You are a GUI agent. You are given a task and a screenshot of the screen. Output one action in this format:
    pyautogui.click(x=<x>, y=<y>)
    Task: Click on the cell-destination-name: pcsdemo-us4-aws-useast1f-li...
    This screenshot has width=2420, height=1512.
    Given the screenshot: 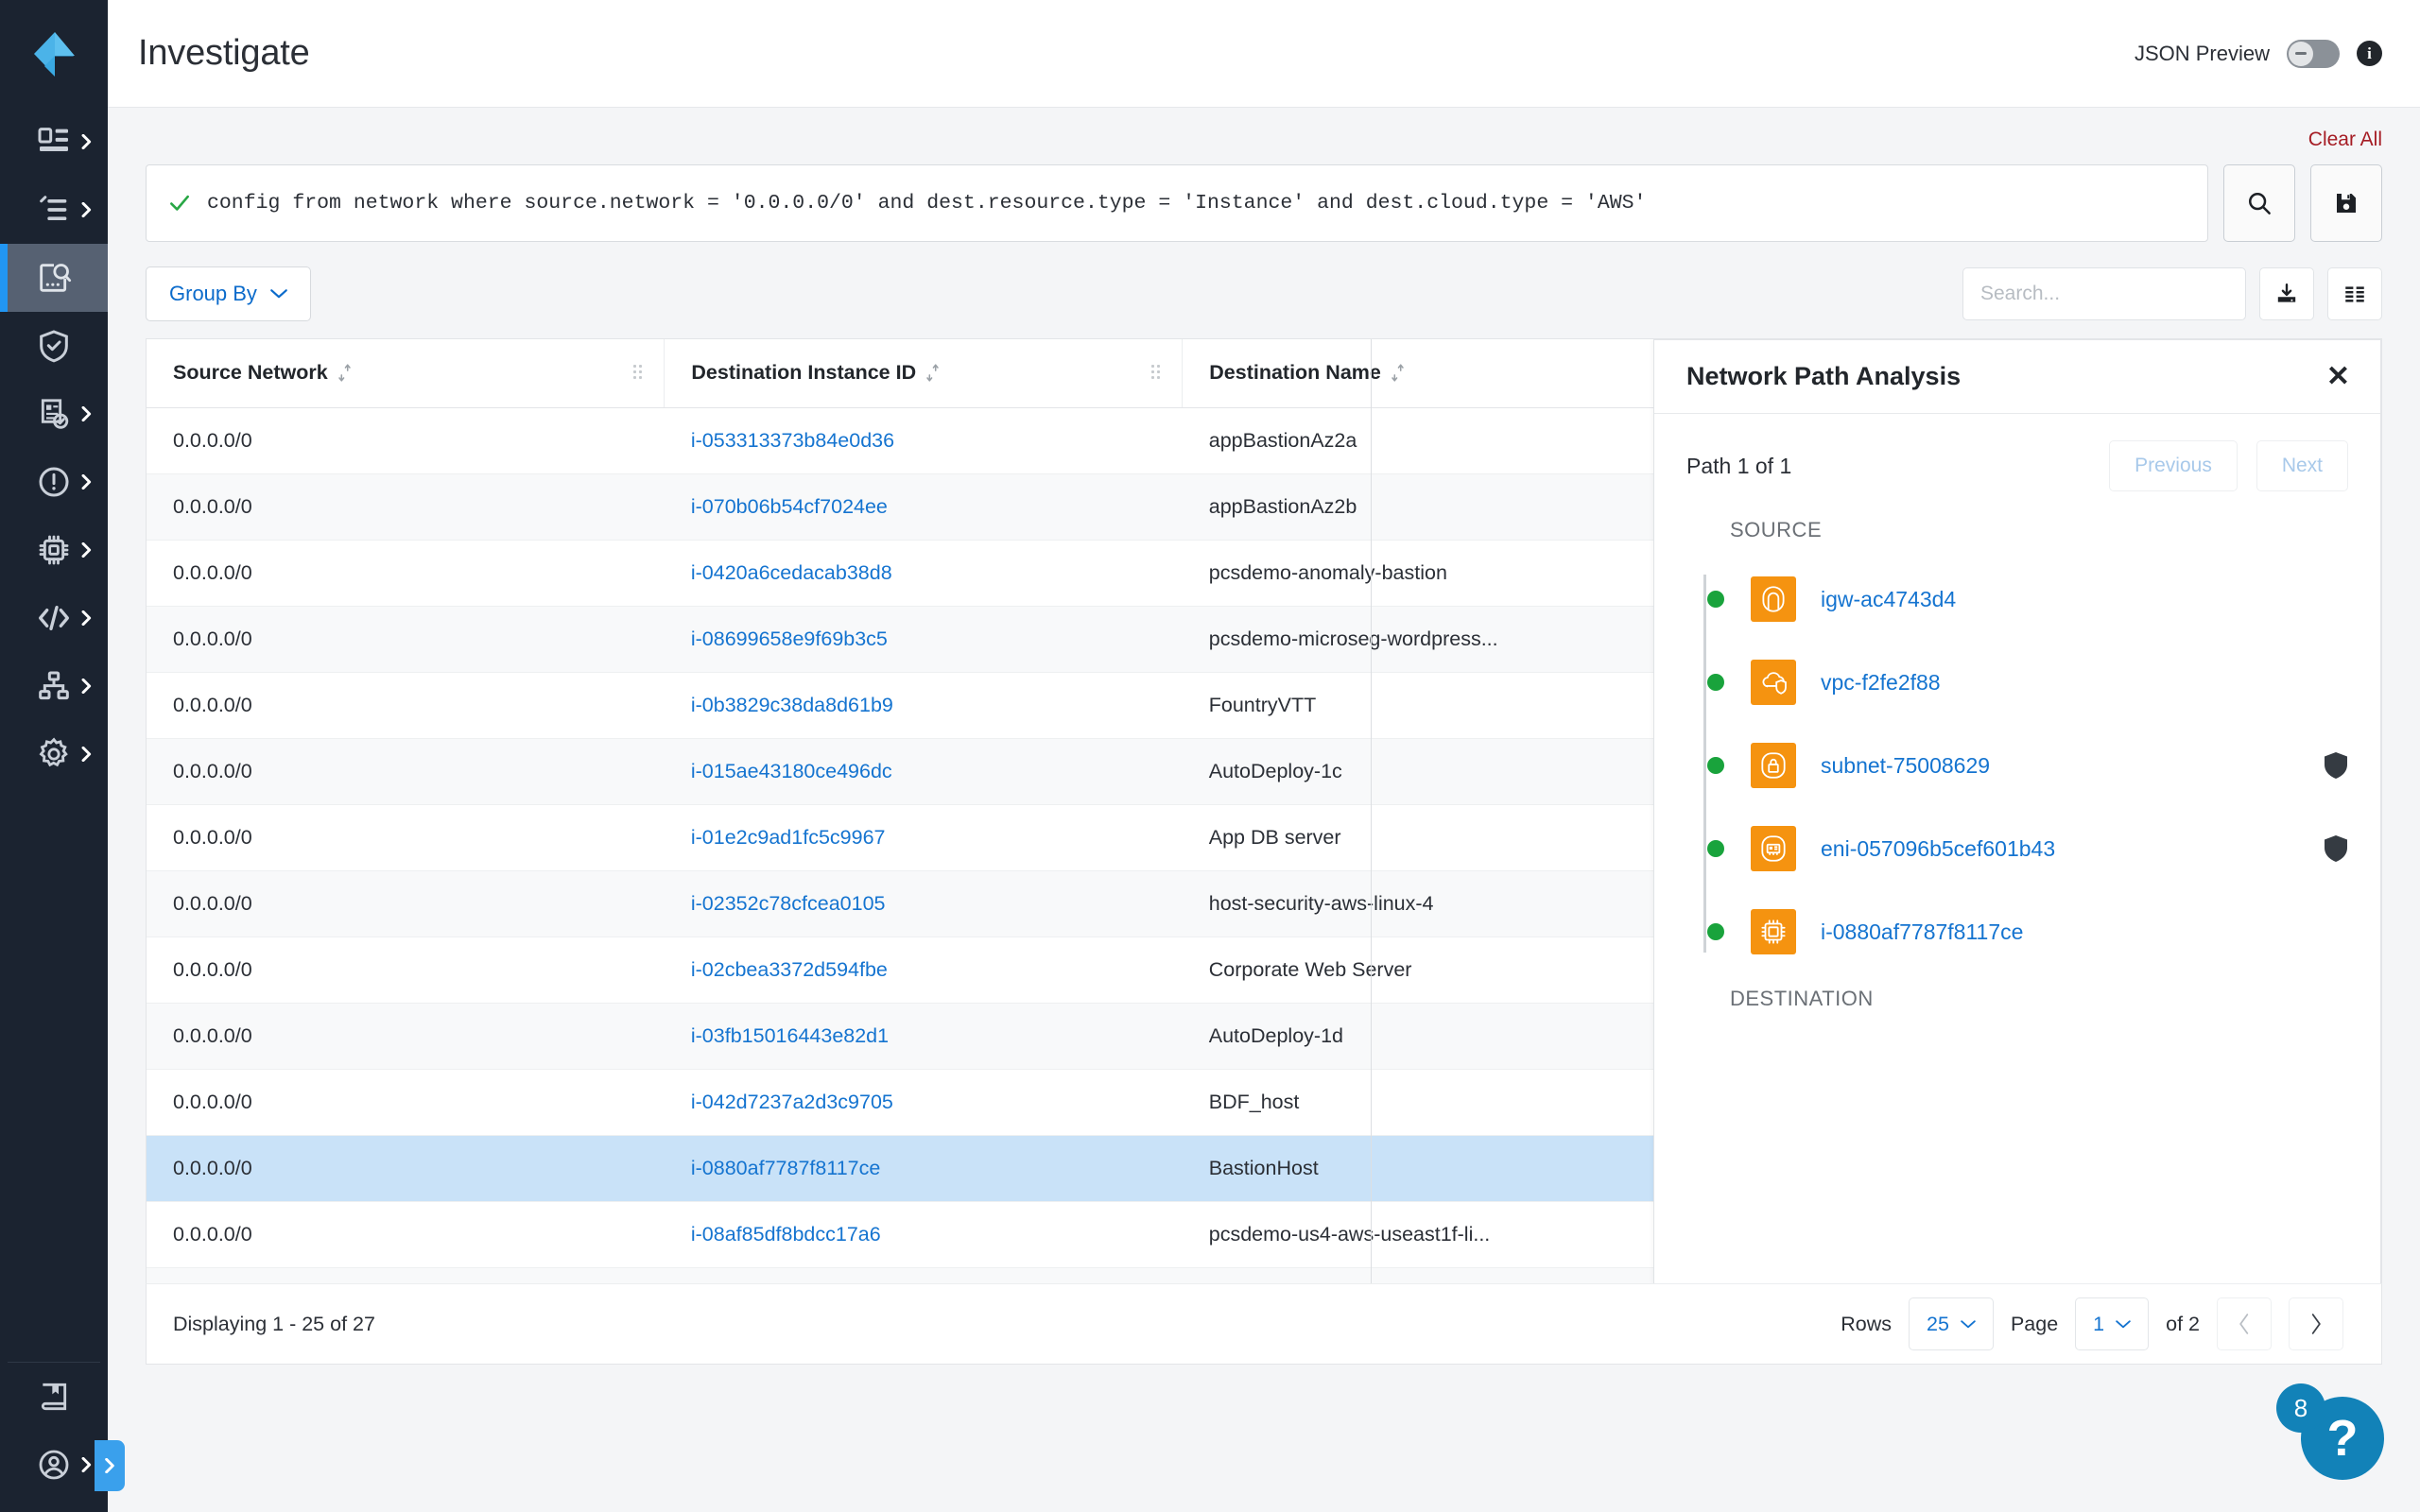 What is the action you would take?
    pyautogui.click(x=1441, y=1234)
    